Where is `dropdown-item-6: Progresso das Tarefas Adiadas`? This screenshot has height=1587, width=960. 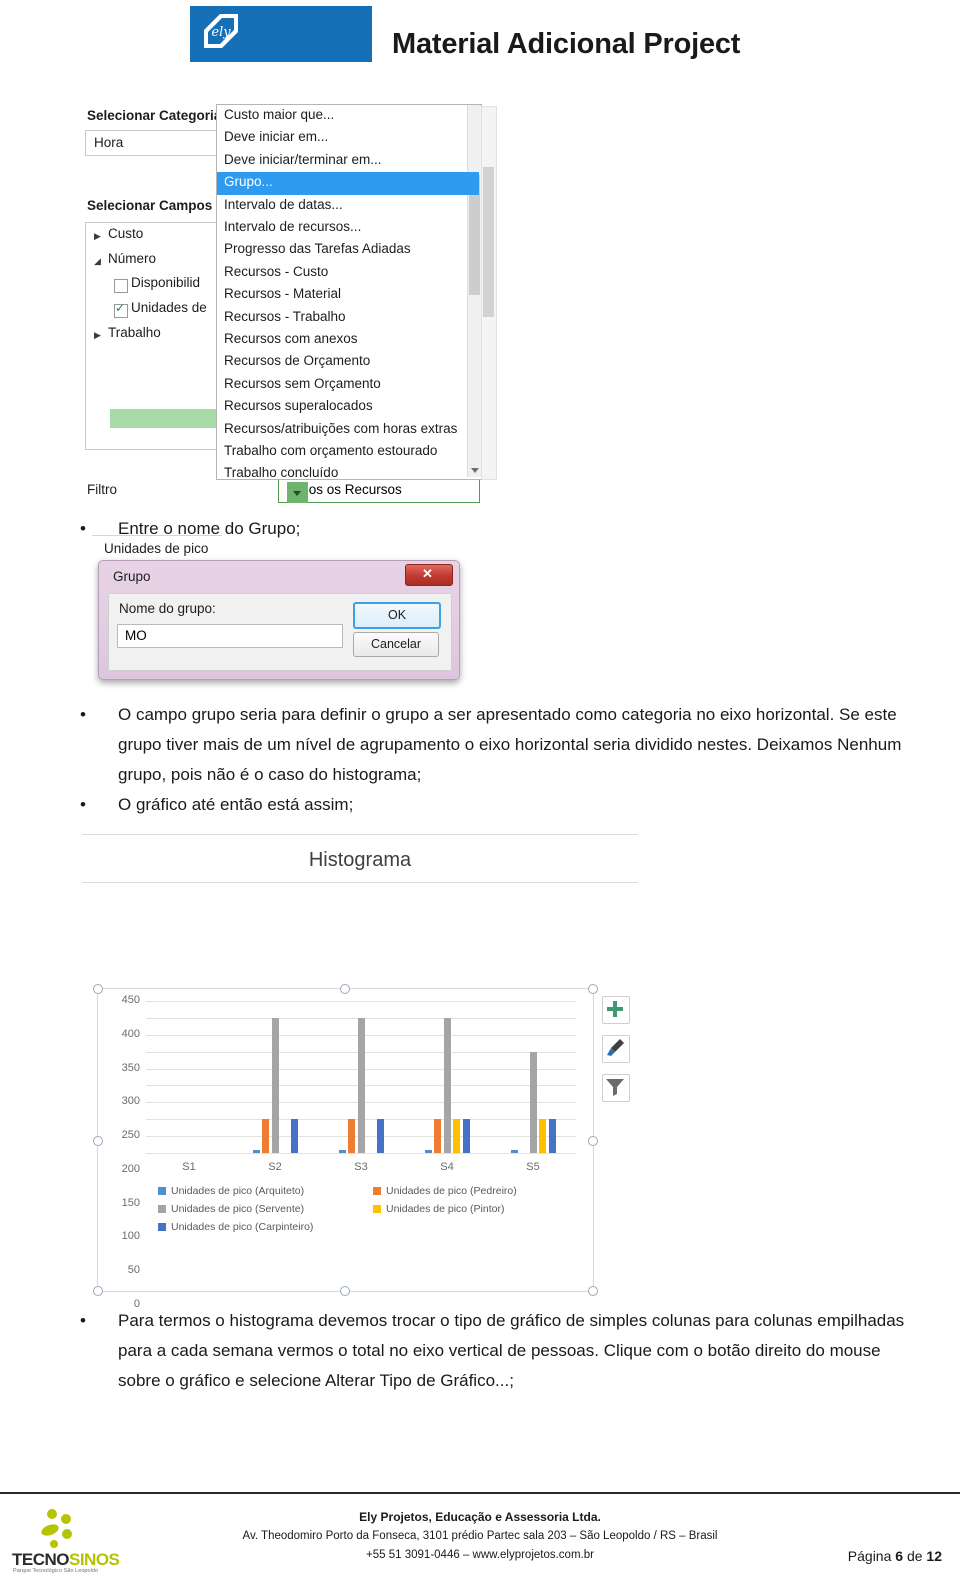 dropdown-item-6: Progresso das Tarefas Adiadas is located at coordinates (348, 250).